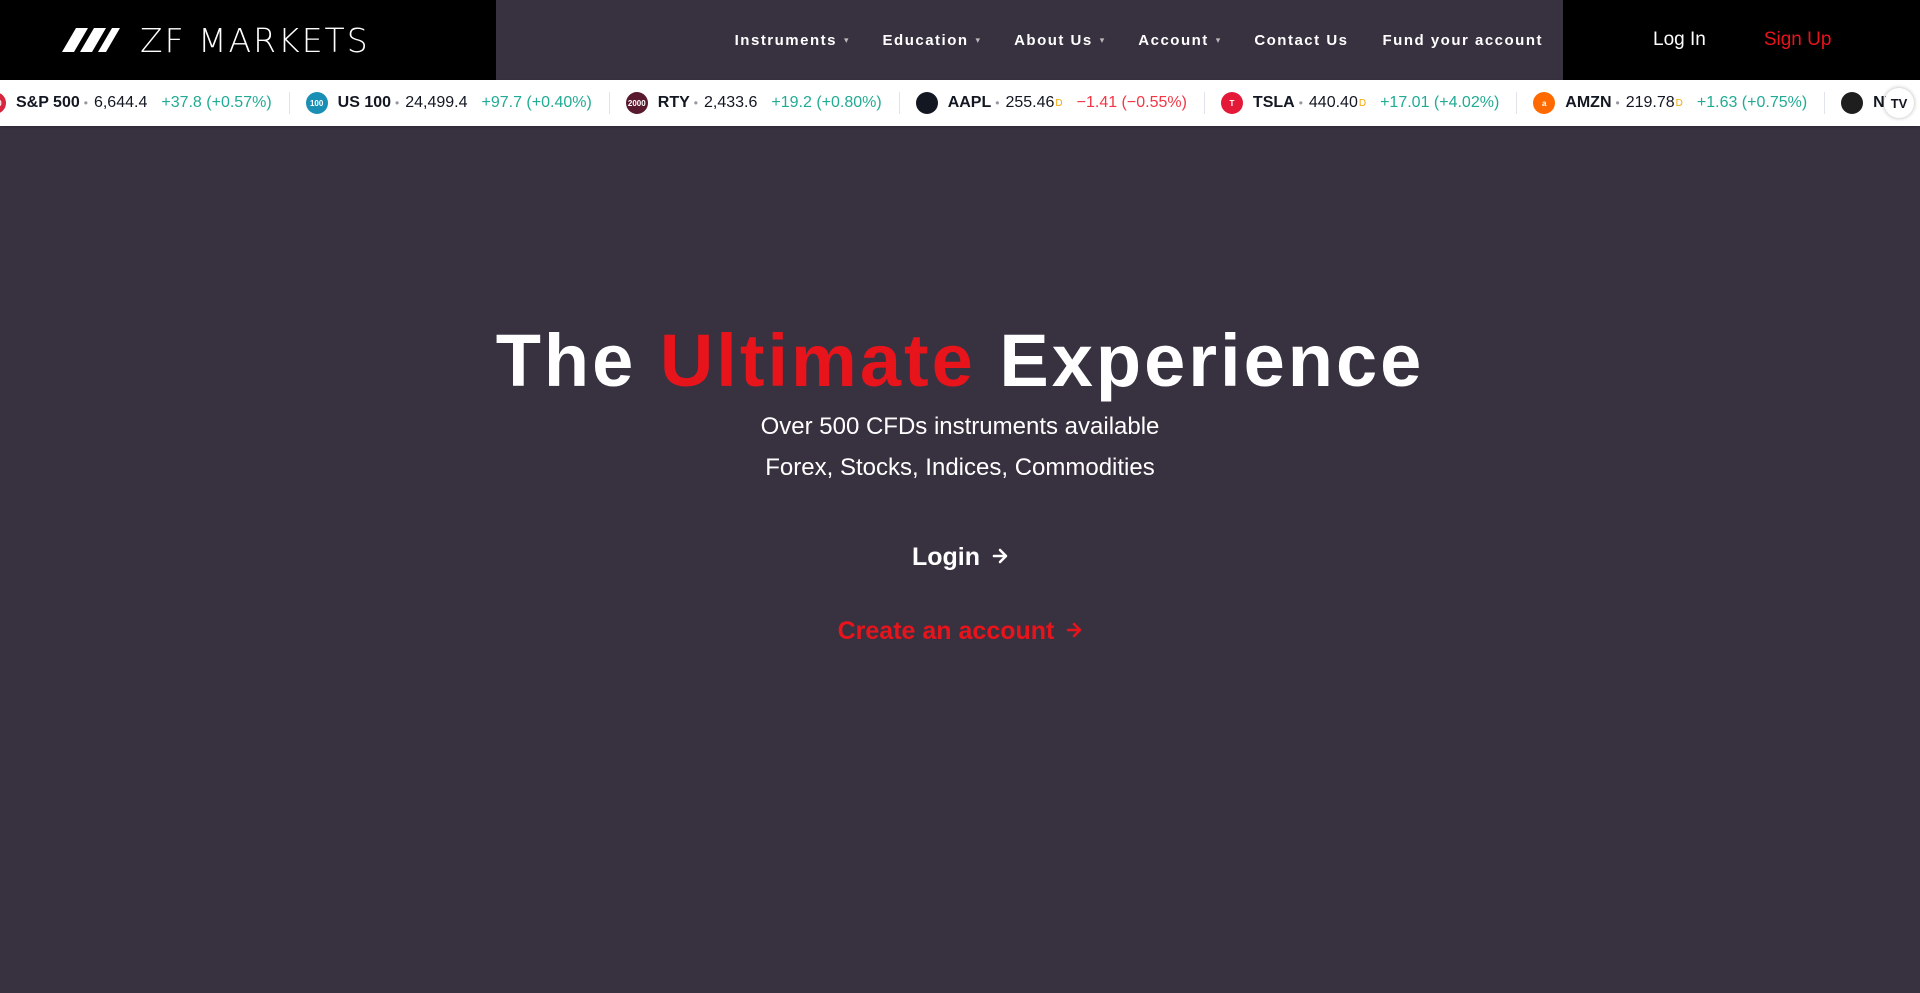 This screenshot has height=993, width=1920. I want to click on create-account-cta-label: Create an account, so click(946, 631).